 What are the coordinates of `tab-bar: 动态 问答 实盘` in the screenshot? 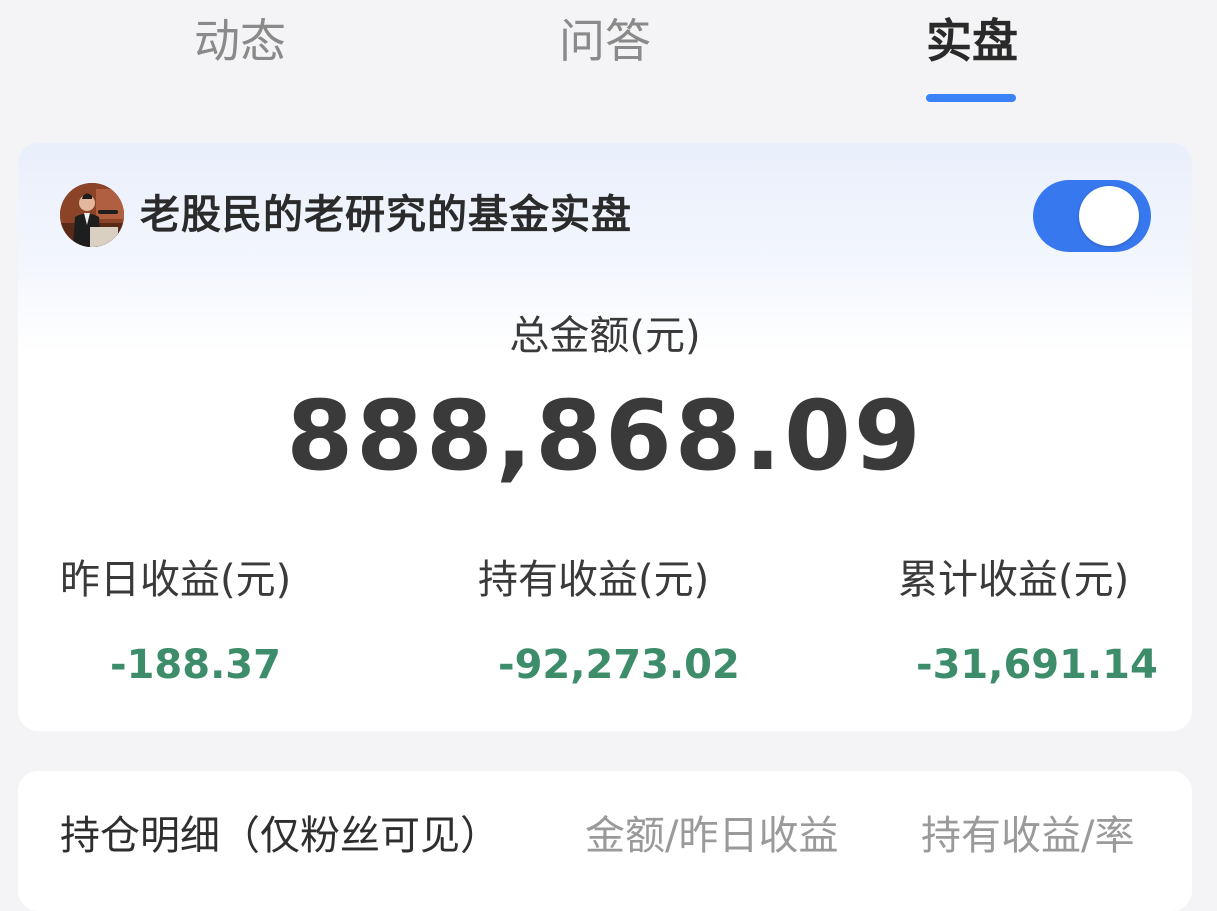 It's located at (608, 55).